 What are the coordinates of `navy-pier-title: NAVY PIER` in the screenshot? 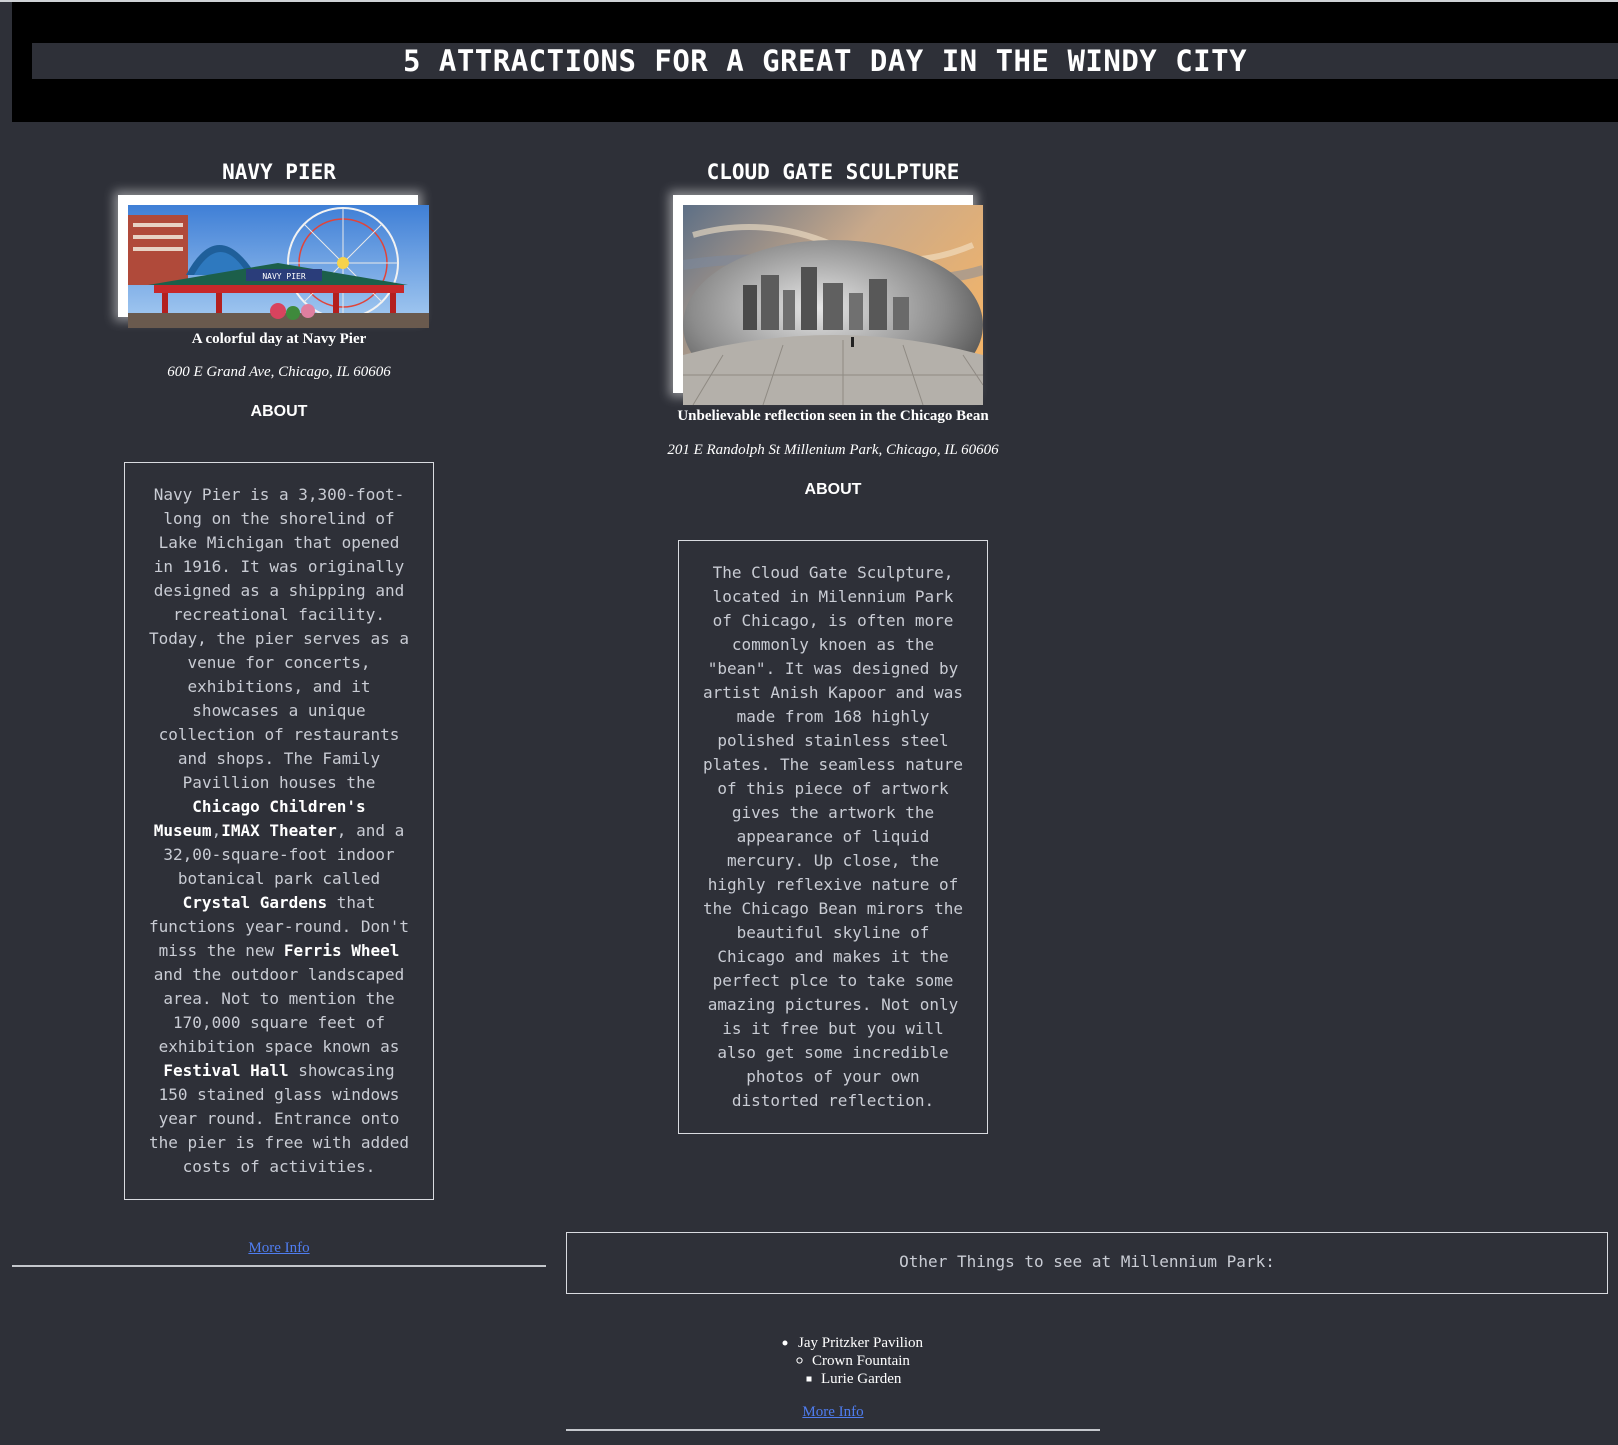 It's located at (279, 172).